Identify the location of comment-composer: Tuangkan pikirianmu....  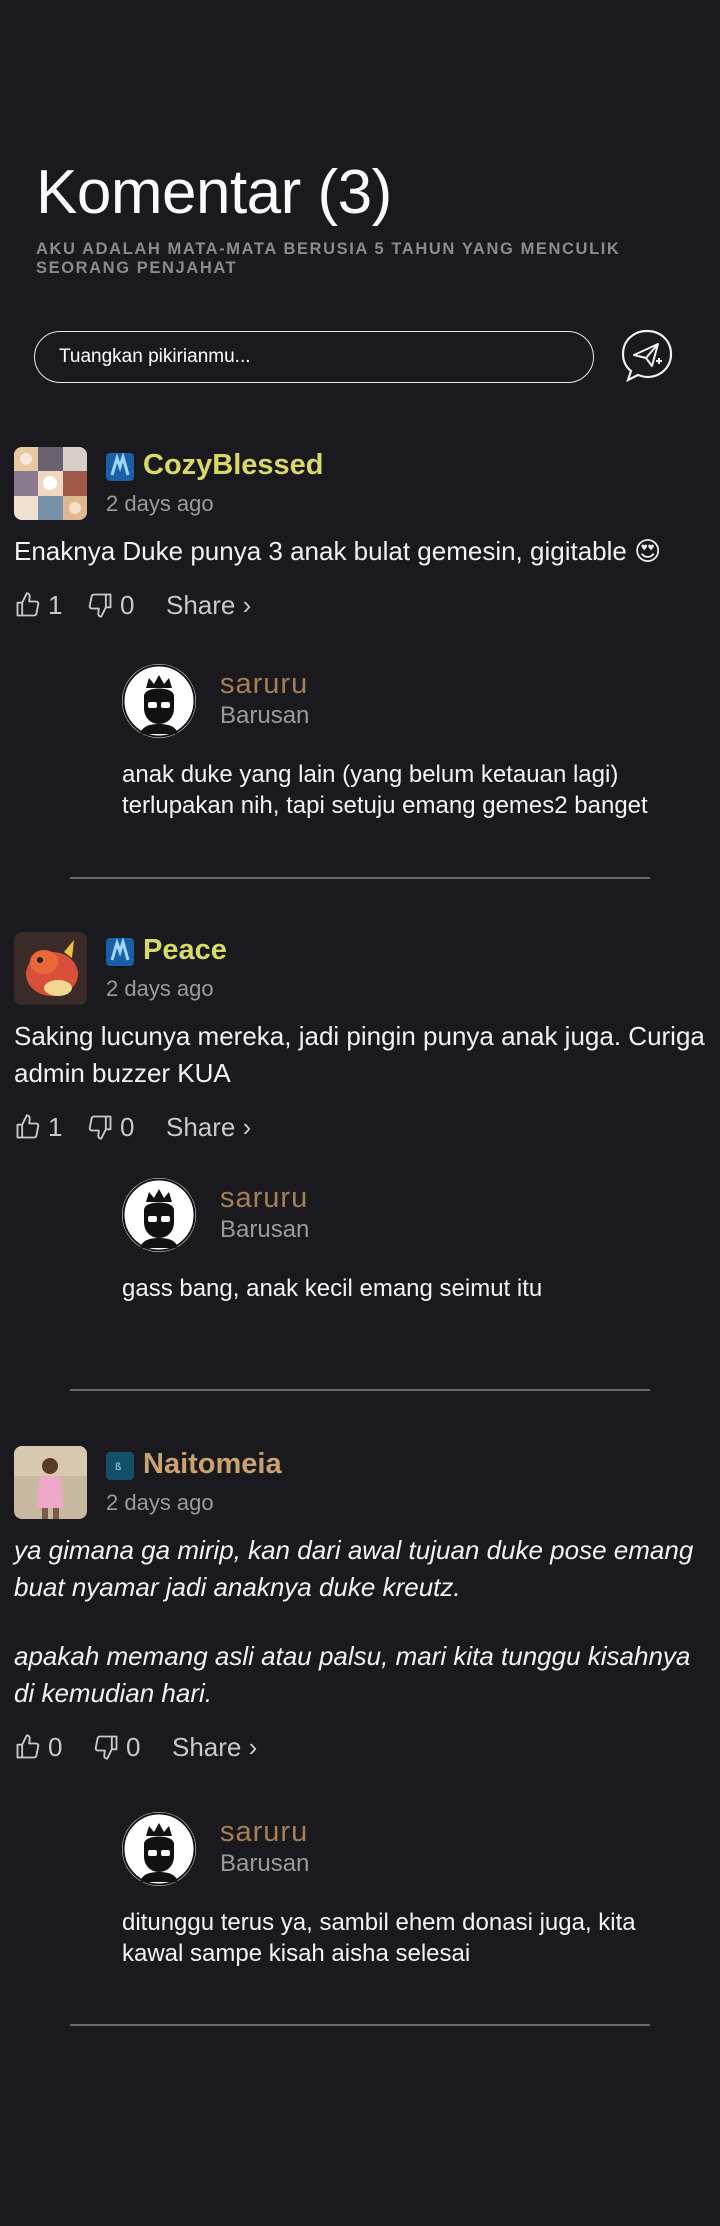
(354, 355).